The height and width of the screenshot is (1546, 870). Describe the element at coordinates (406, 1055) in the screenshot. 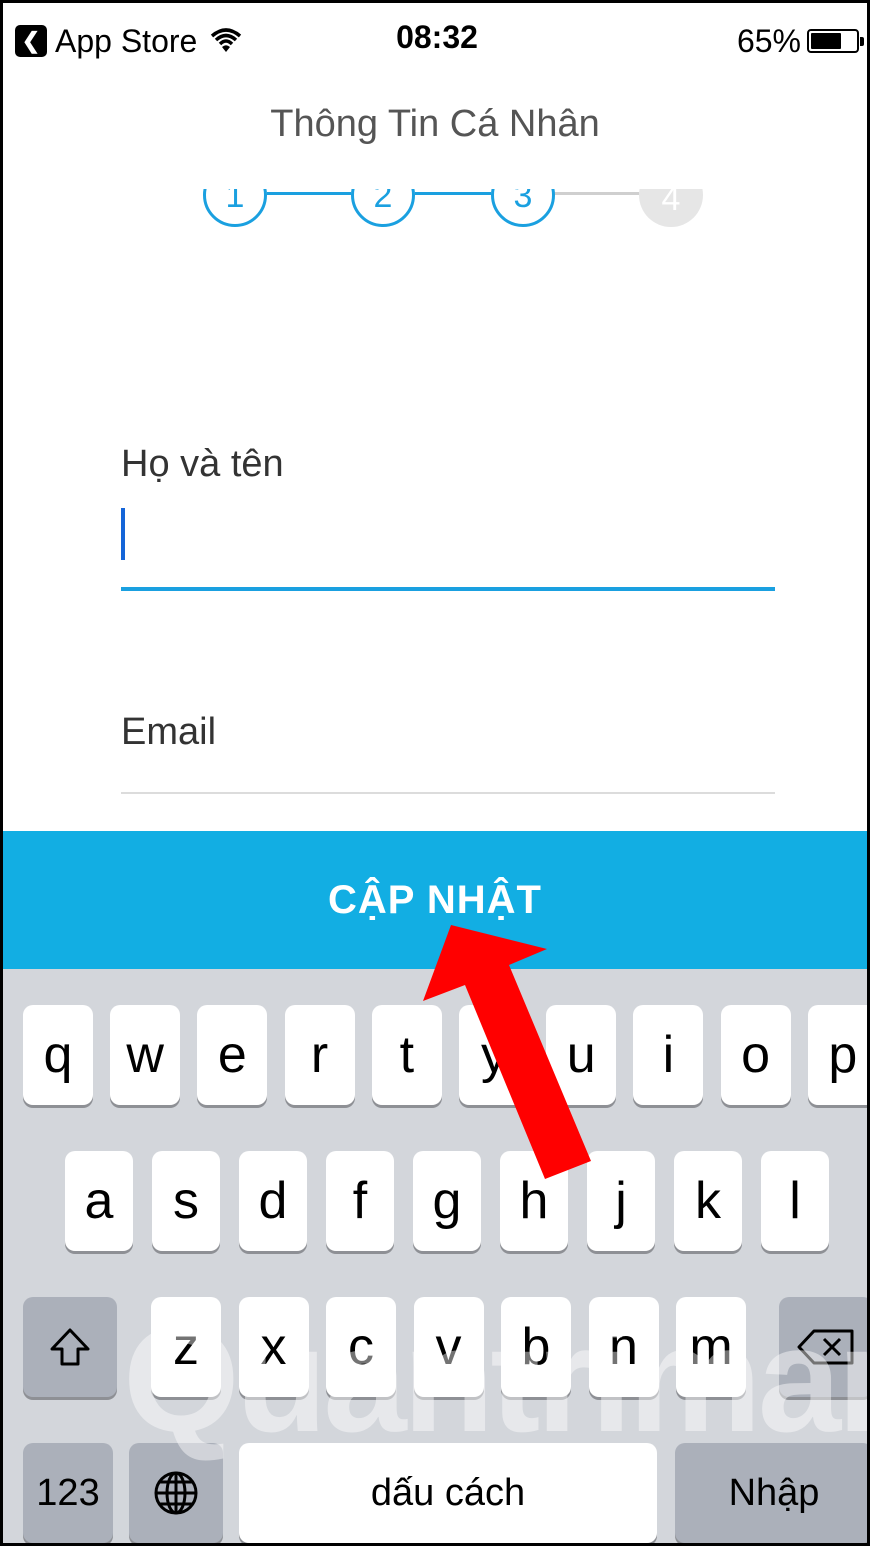

I see `key-t: t` at that location.